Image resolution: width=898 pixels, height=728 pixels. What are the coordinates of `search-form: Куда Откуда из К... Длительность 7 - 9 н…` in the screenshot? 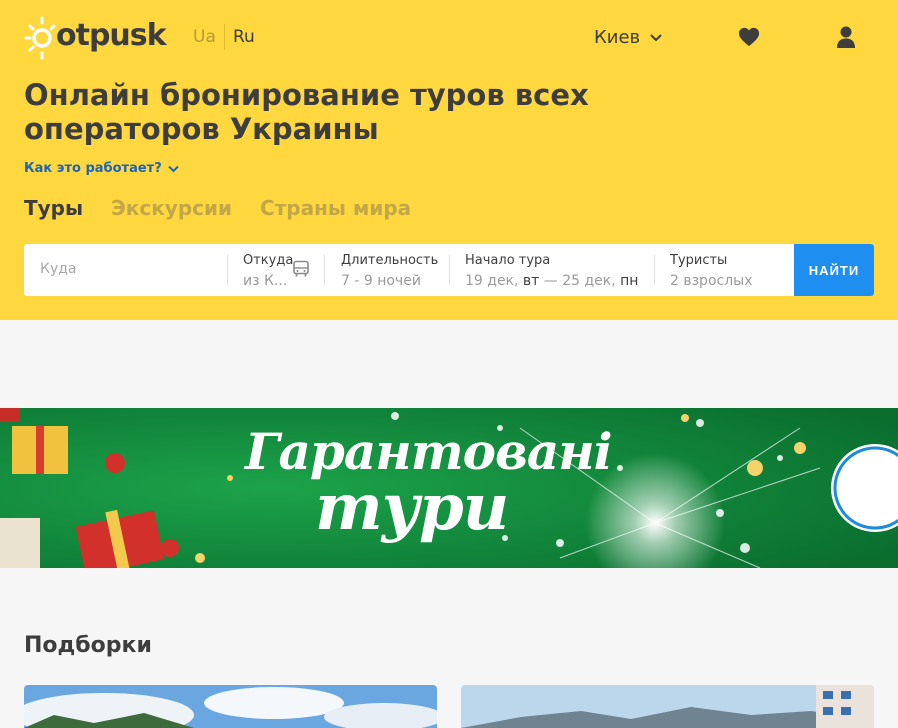 It's located at (449, 270).